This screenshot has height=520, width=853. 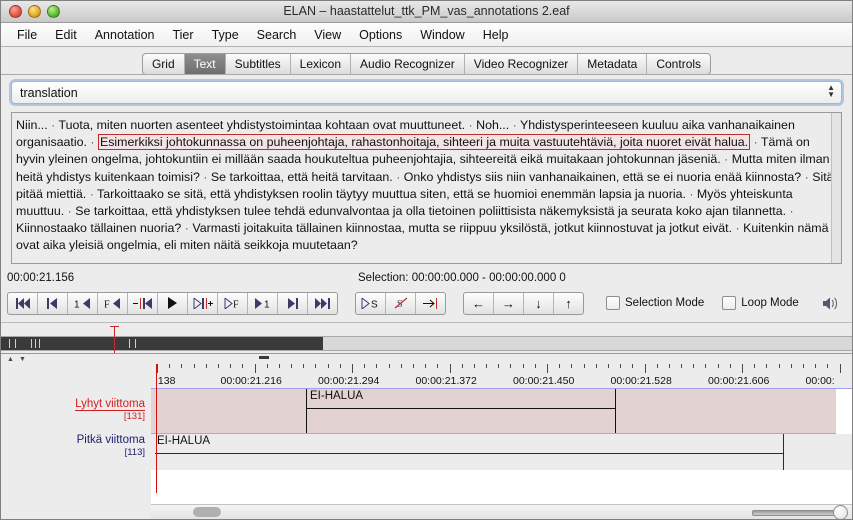 I want to click on tab-subtitles: Subtitles, so click(x=258, y=64).